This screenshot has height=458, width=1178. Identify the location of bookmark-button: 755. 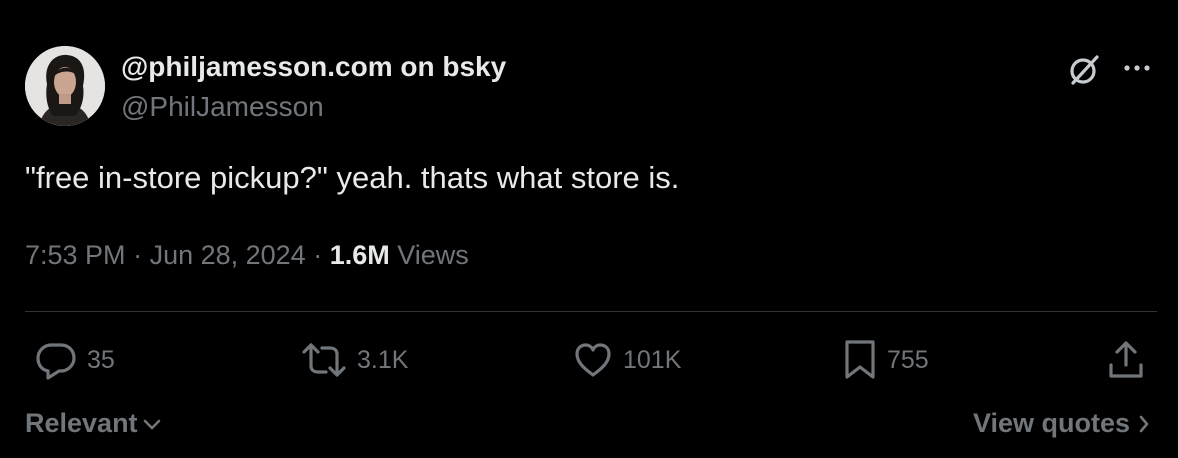
(886, 360).